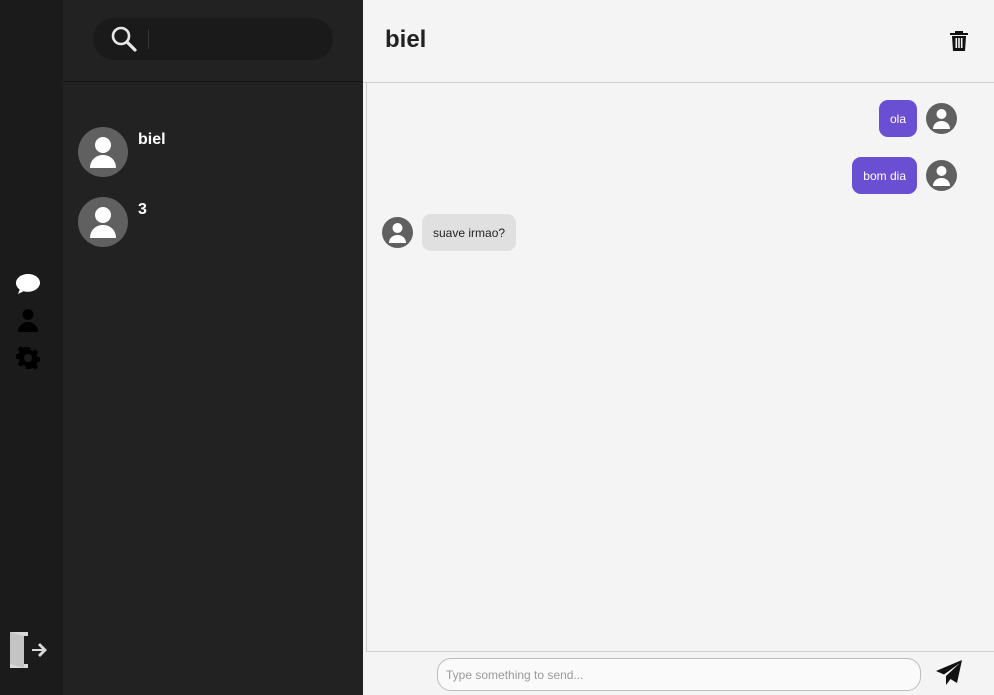 The image size is (994, 695). Describe the element at coordinates (213, 153) in the screenshot. I see `contact-item: biel` at that location.